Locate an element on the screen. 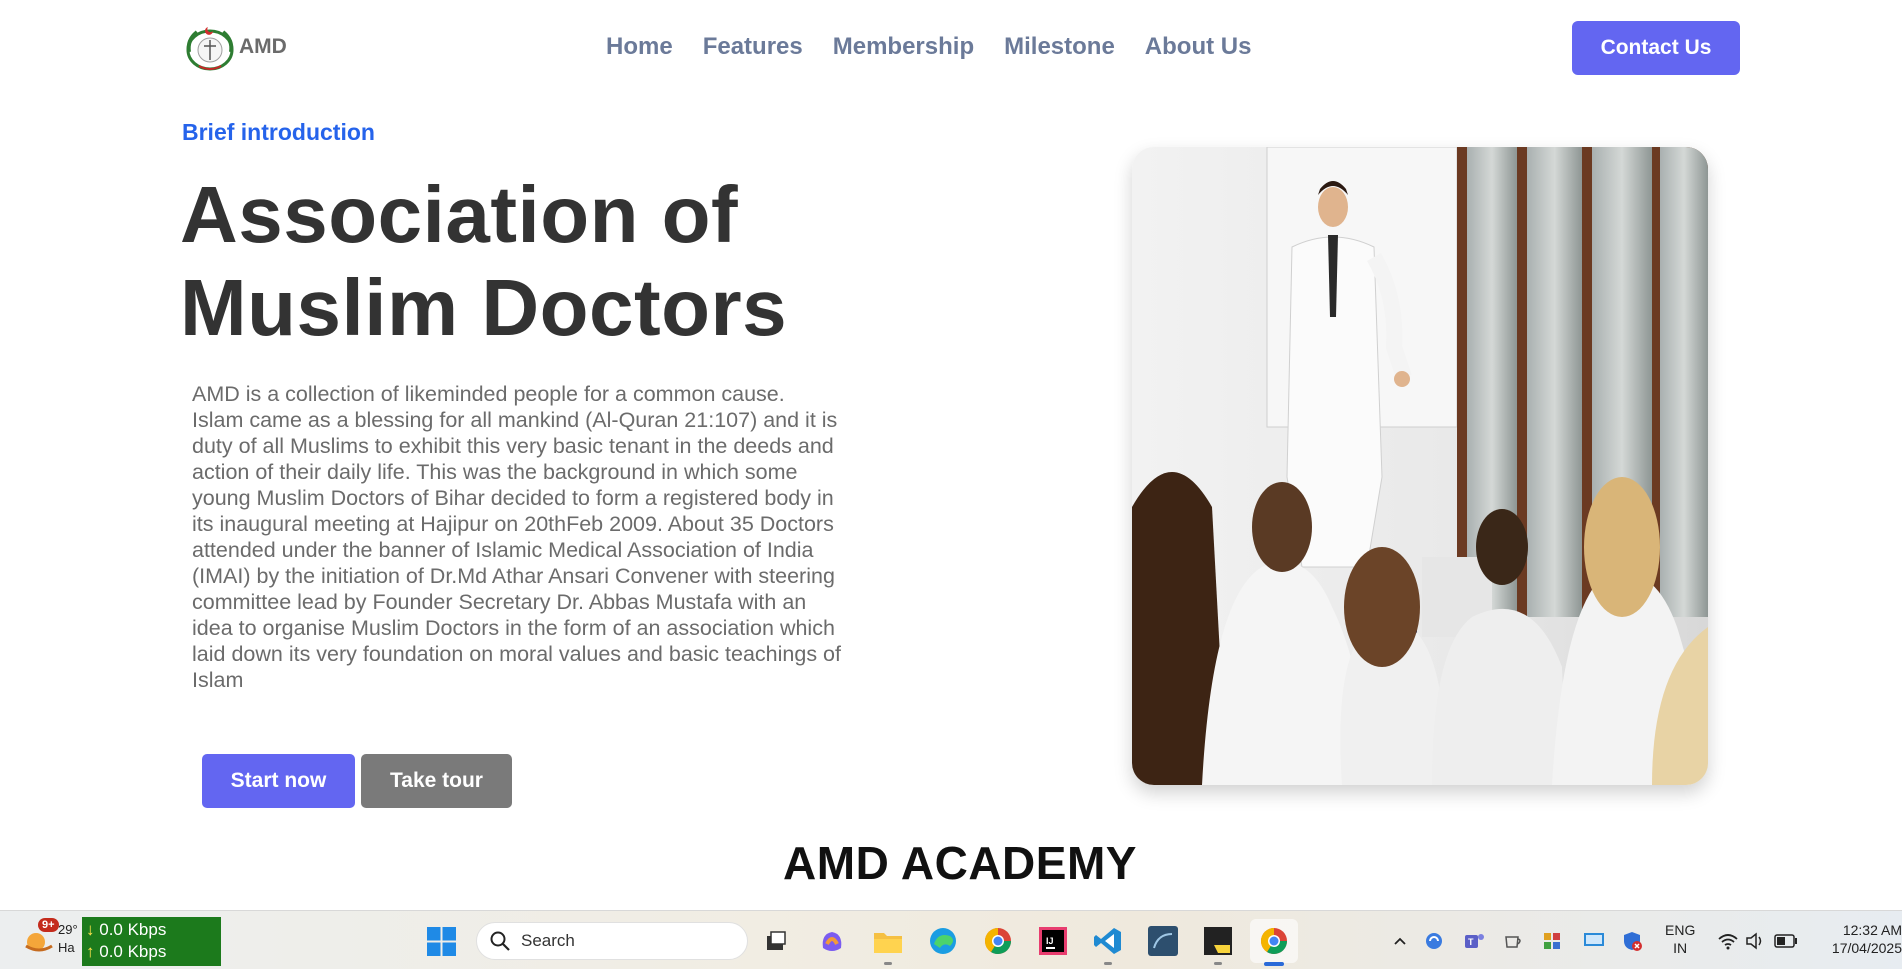  task-view-icon is located at coordinates (776, 941).